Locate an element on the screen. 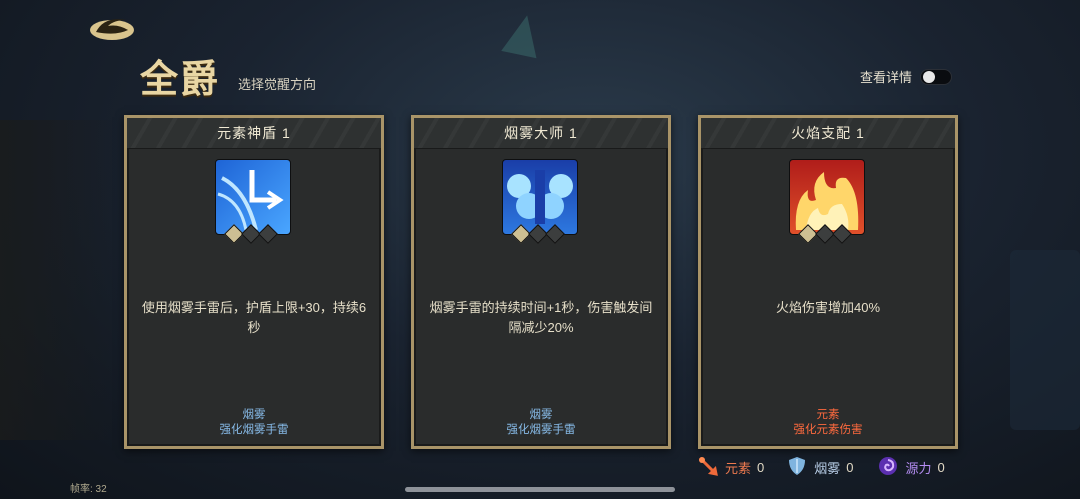  resource-source: 源力 0 is located at coordinates (910, 467).